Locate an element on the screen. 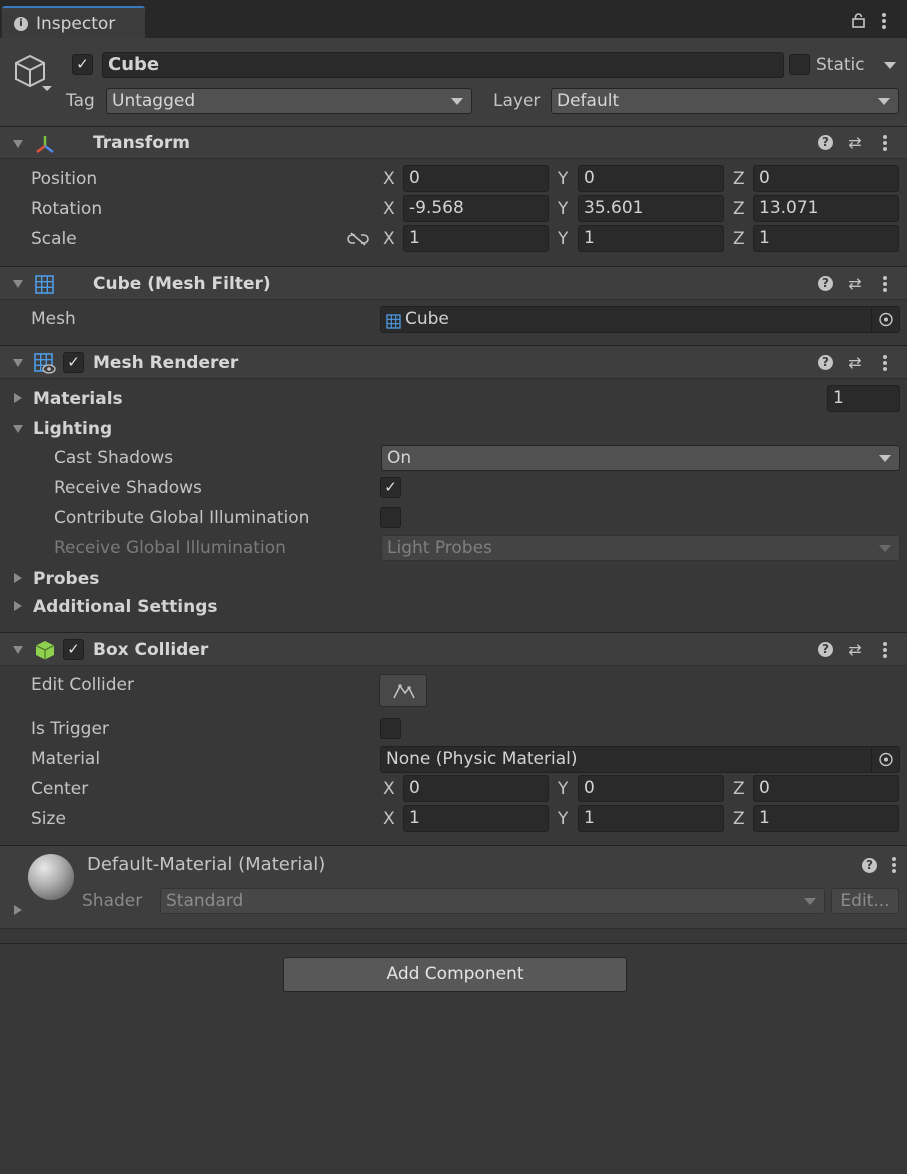 This screenshot has width=907, height=1174. tag-dropdown: Untagged is located at coordinates (289, 101).